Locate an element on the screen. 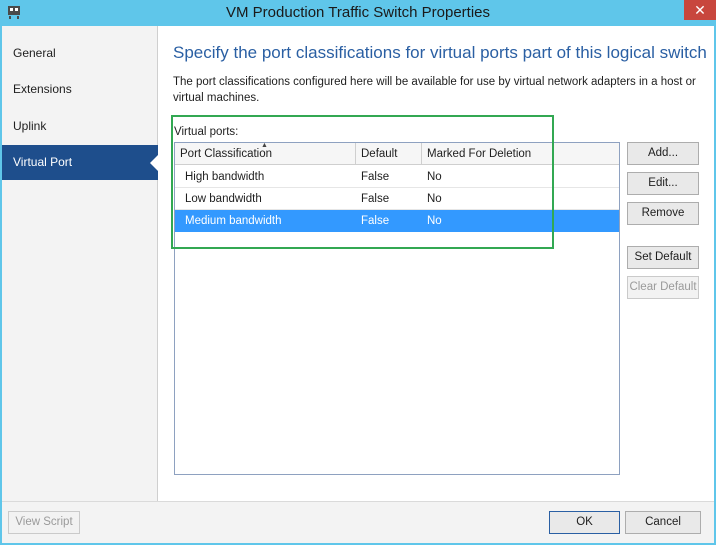  cell-port-classification: Low bandwidth is located at coordinates (223, 199).